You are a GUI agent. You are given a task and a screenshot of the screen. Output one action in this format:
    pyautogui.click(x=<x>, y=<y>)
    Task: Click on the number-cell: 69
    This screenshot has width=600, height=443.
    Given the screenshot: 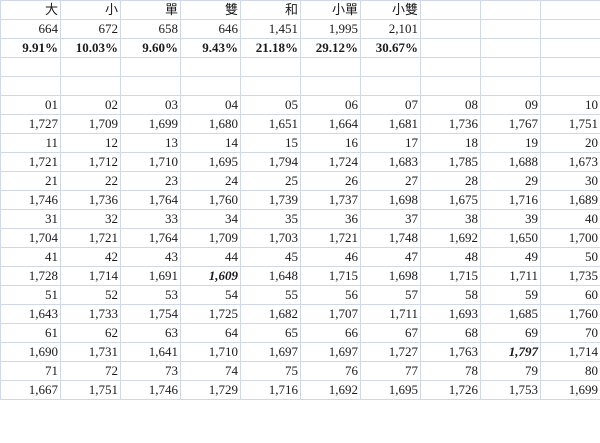 What is the action you would take?
    pyautogui.click(x=510, y=333)
    